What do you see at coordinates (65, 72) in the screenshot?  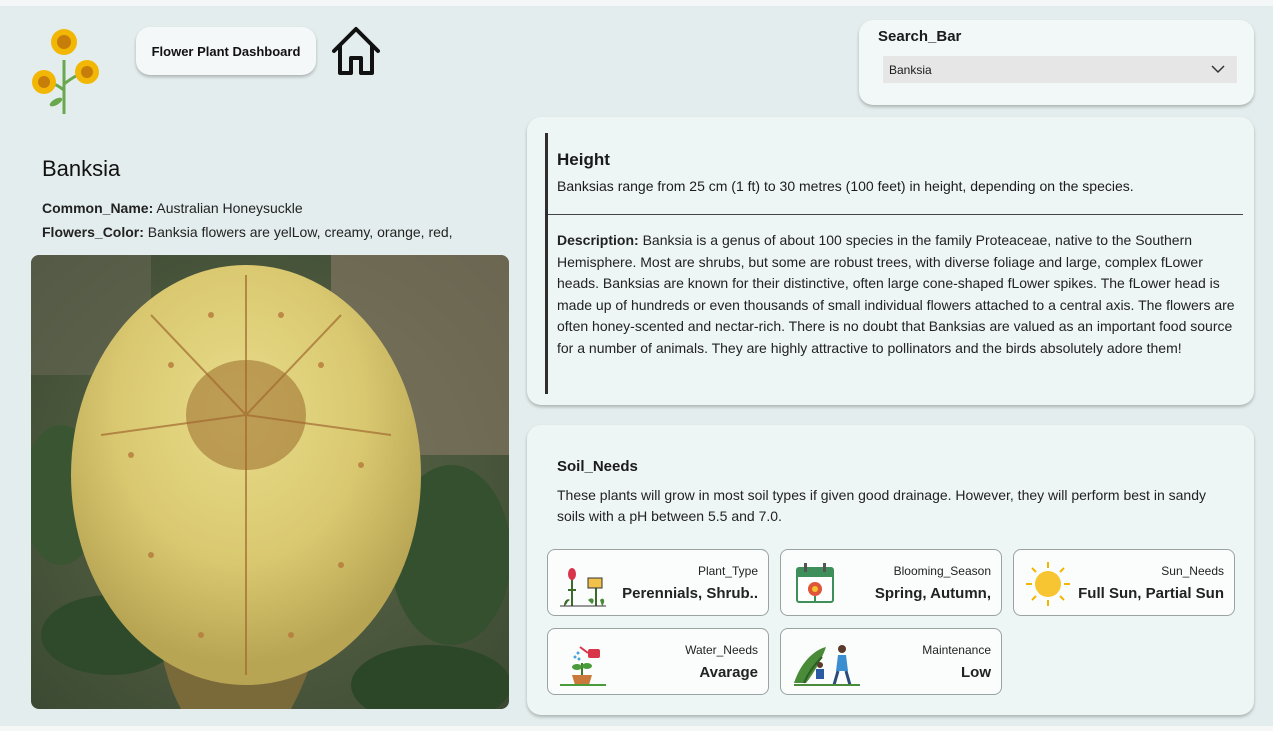 I see `flowers-logo-icon` at bounding box center [65, 72].